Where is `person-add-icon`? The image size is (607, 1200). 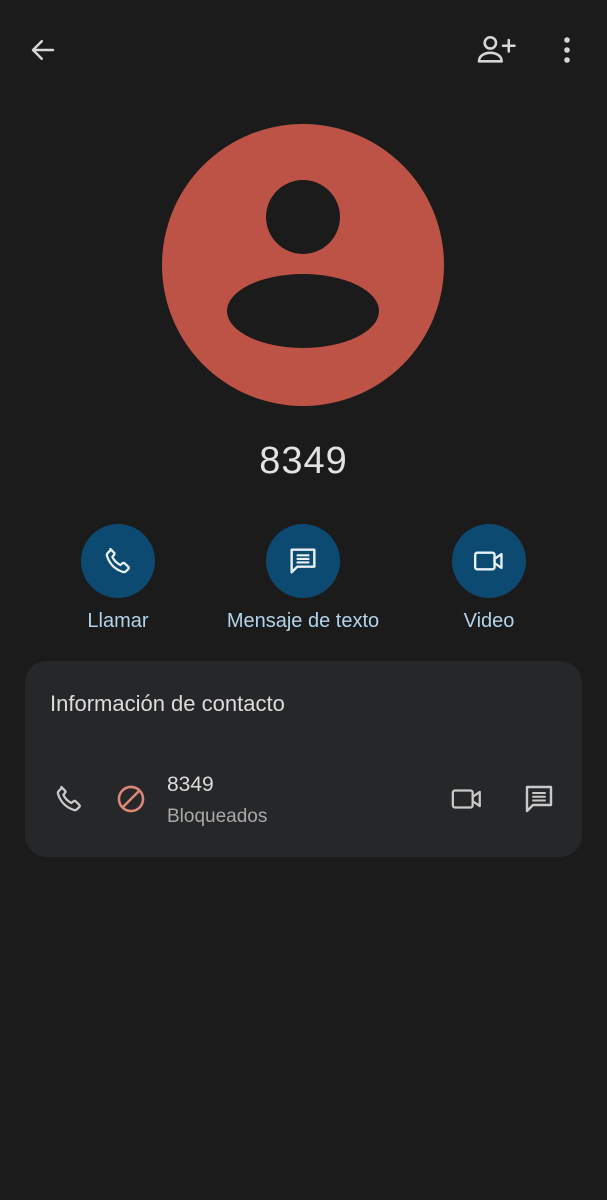 person-add-icon is located at coordinates (496, 49).